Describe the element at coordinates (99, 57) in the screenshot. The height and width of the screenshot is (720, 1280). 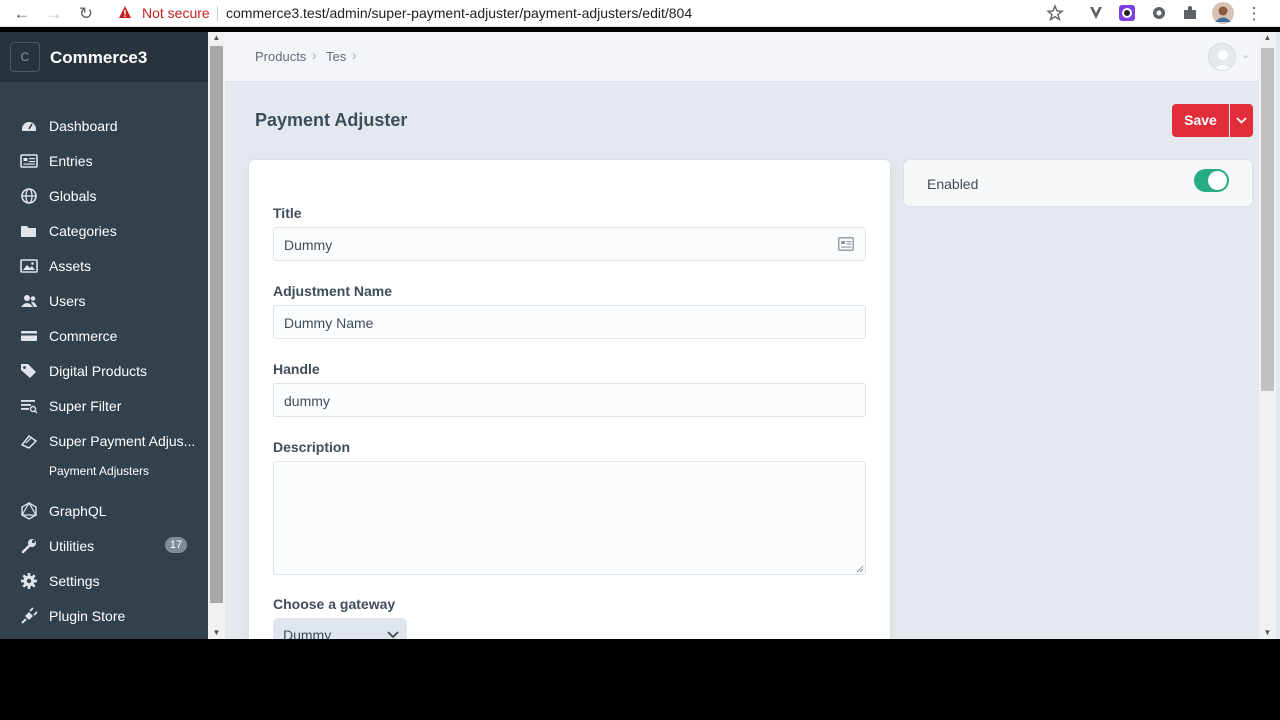
I see `site-name: Commerce3` at that location.